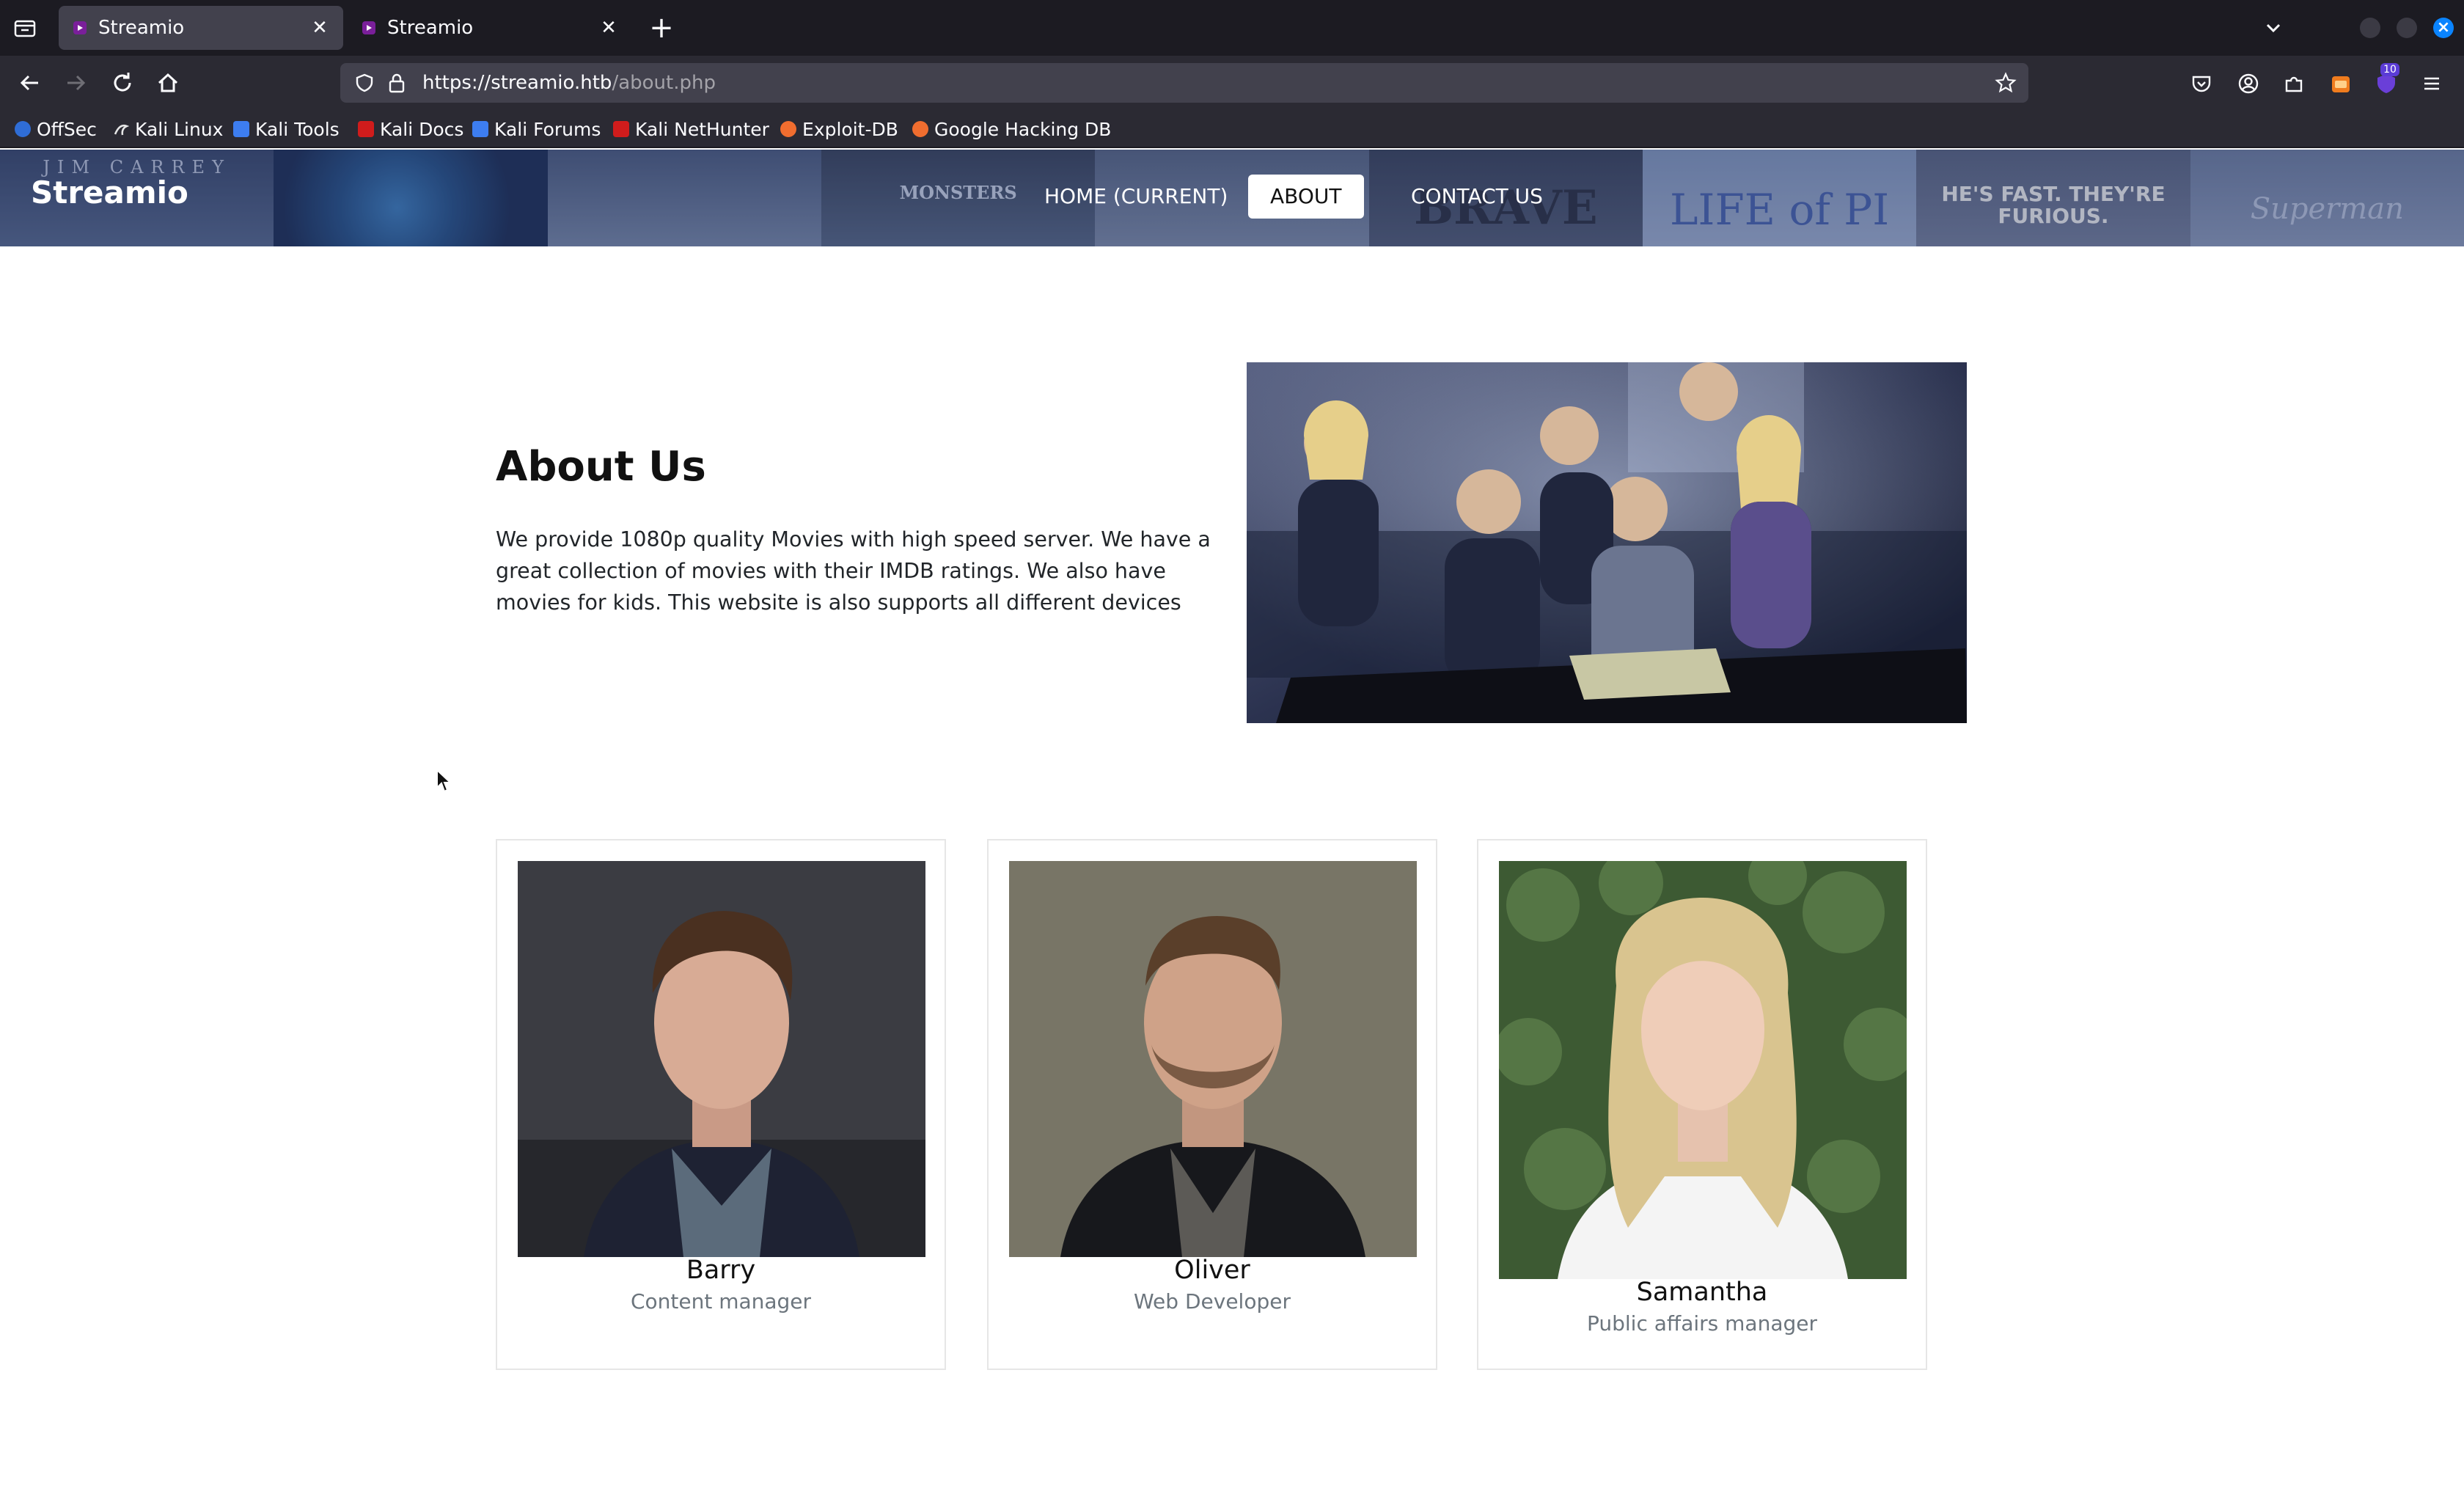 This screenshot has width=2464, height=1502. What do you see at coordinates (621, 129) in the screenshot?
I see `kali-nethunter-icon` at bounding box center [621, 129].